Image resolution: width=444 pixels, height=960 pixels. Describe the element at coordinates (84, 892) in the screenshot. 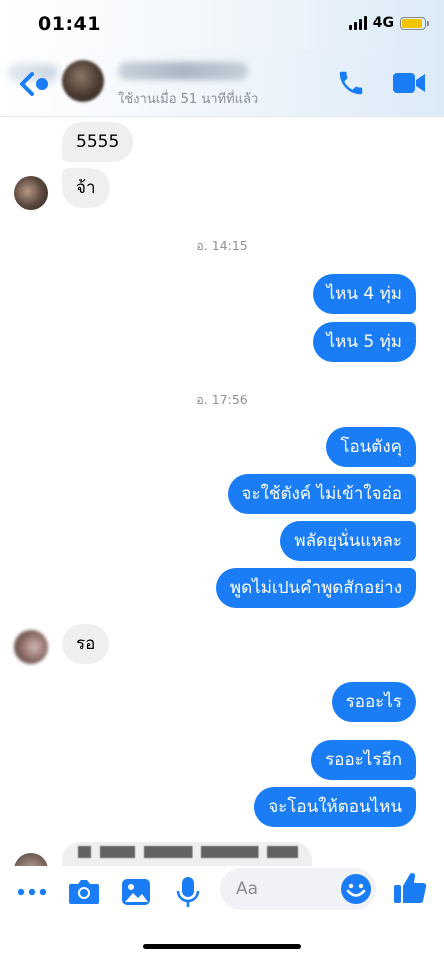

I see `camera-icon` at that location.